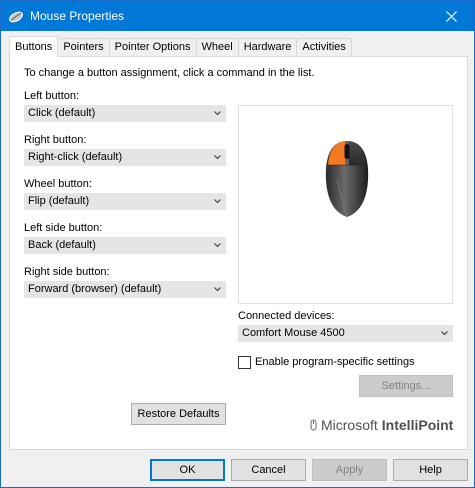  Describe the element at coordinates (16, 16) in the screenshot. I see `mouse-app-icon` at that location.